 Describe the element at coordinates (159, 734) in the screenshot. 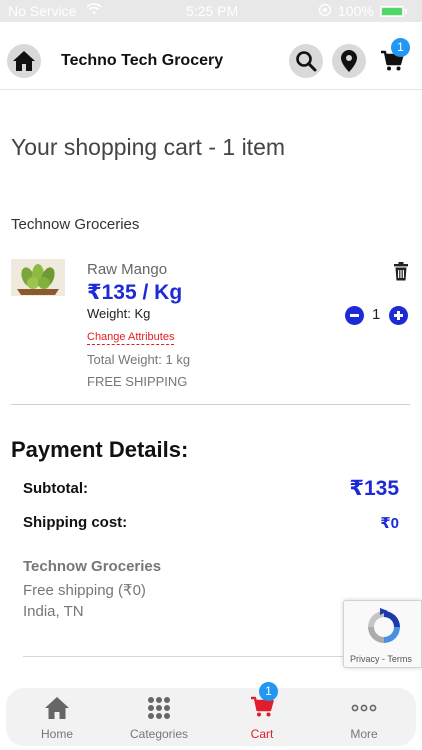

I see `nav-categories-label: Categories` at that location.